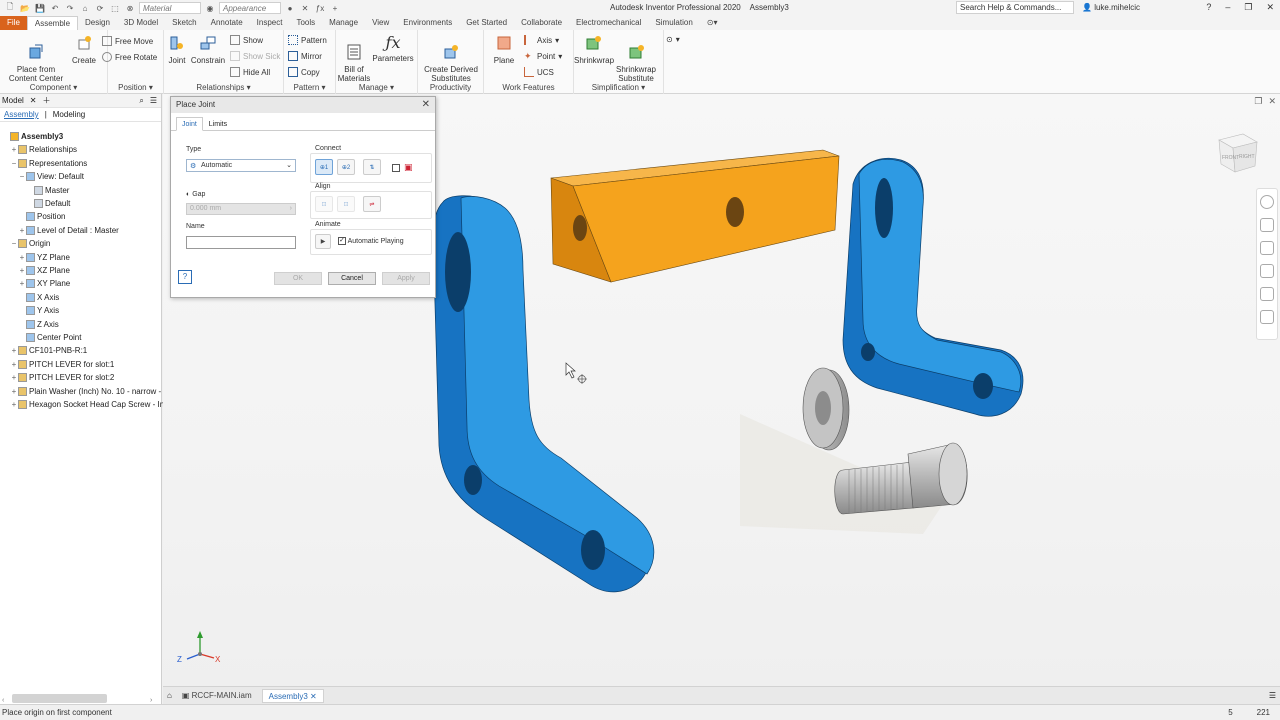 The width and height of the screenshot is (1280, 720). What do you see at coordinates (3, 700) in the screenshot?
I see `scroll-left-icon: ‹` at bounding box center [3, 700].